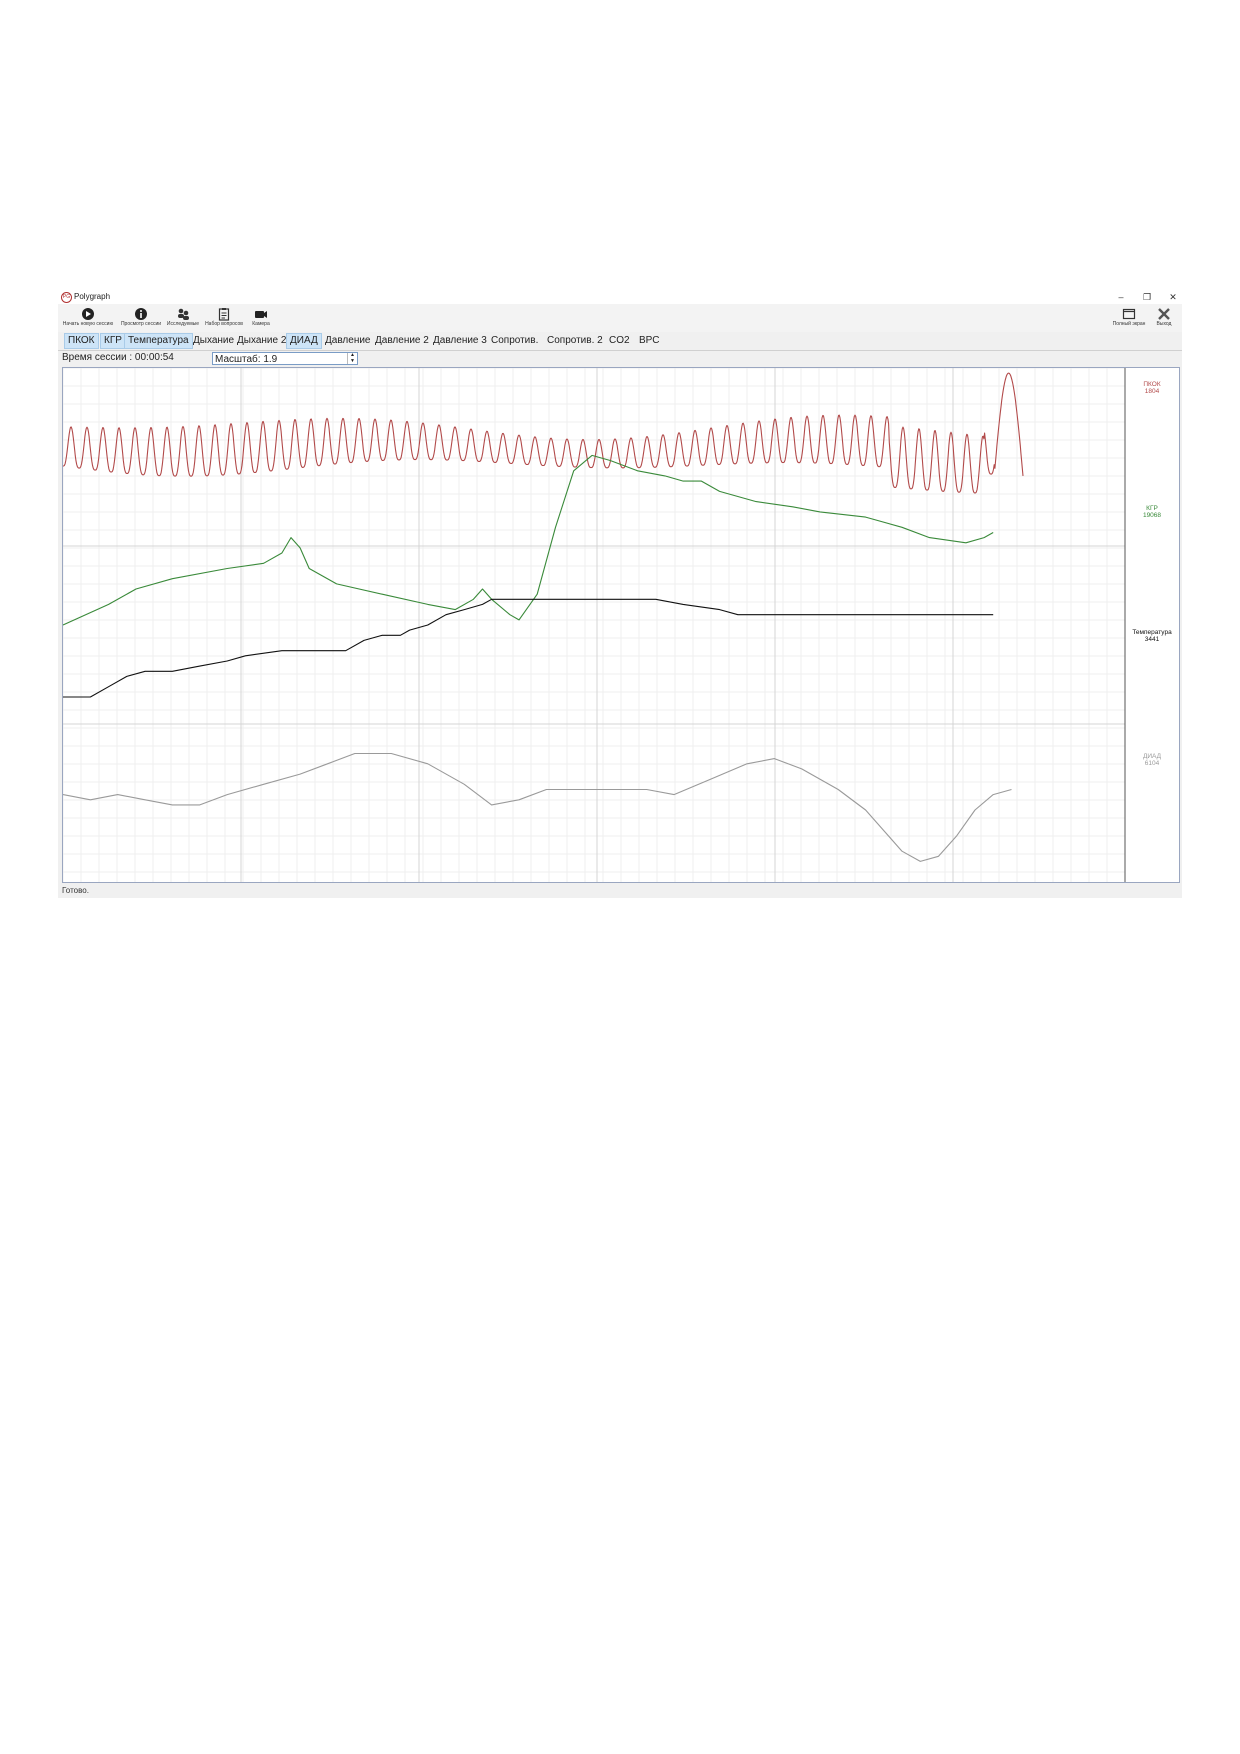 The width and height of the screenshot is (1240, 1754). Describe the element at coordinates (575, 341) in the screenshot. I see `tab-10: Сопротив. 2` at that location.